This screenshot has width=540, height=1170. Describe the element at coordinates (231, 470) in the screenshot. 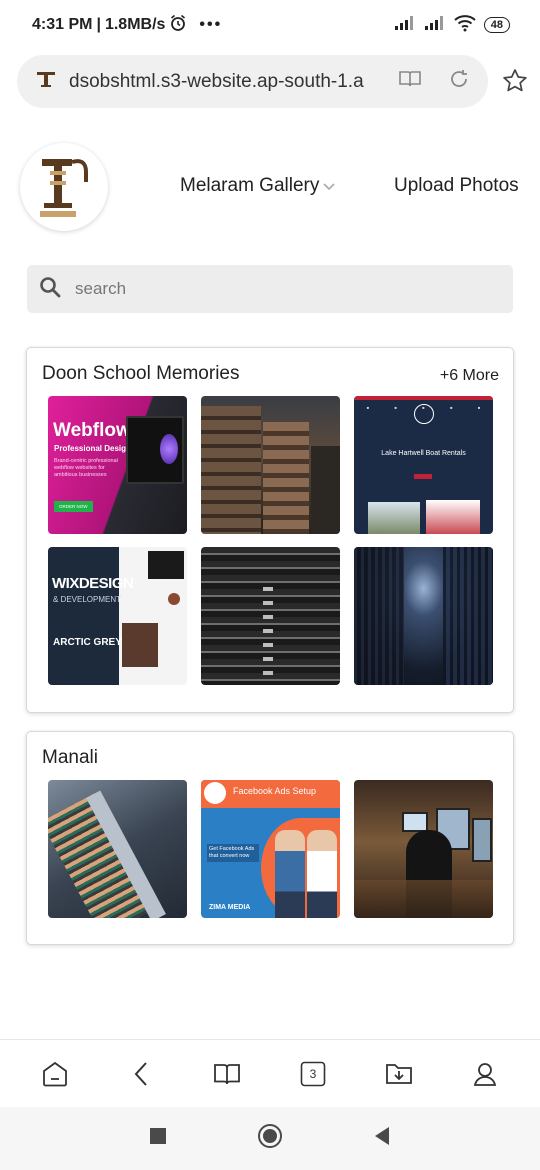

I see `building-left` at that location.